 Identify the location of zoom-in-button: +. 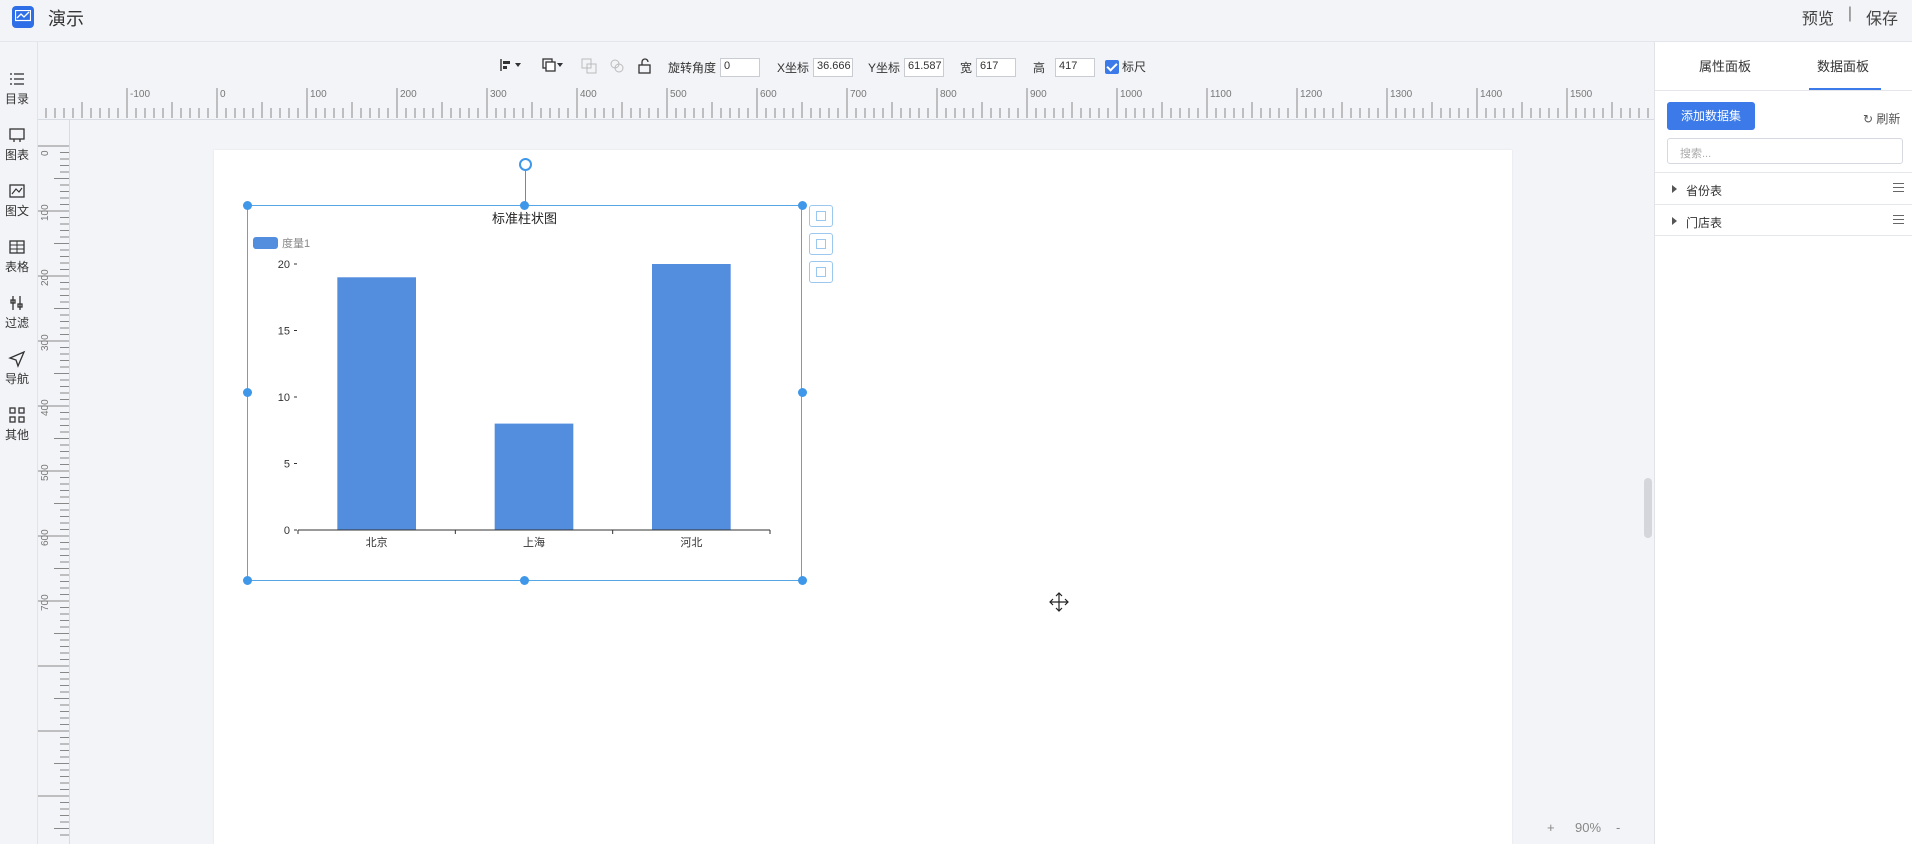
(1551, 827).